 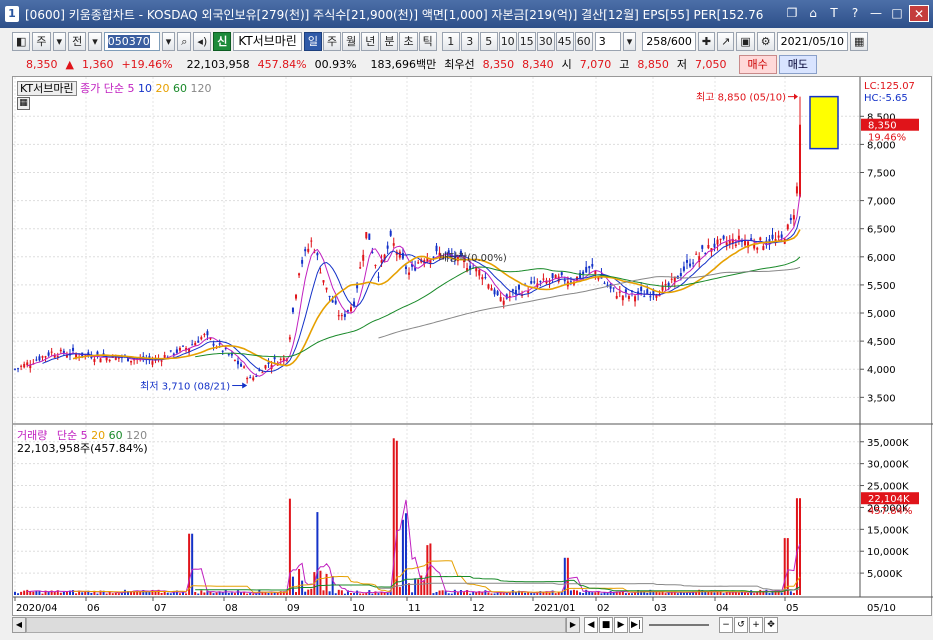 I want to click on period-button: 월, so click(x=351, y=41).